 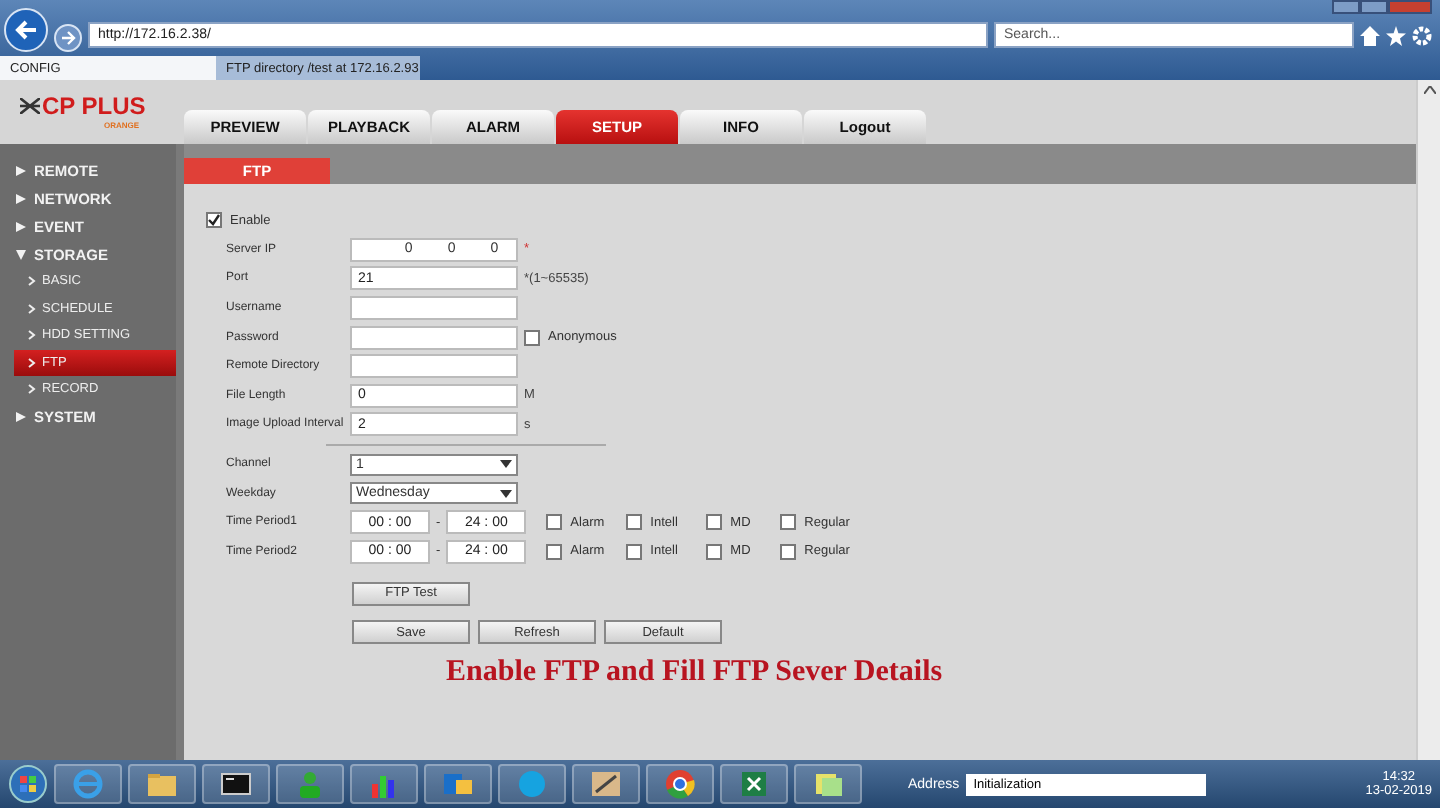 What do you see at coordinates (162, 784) in the screenshot?
I see `folder-icon` at bounding box center [162, 784].